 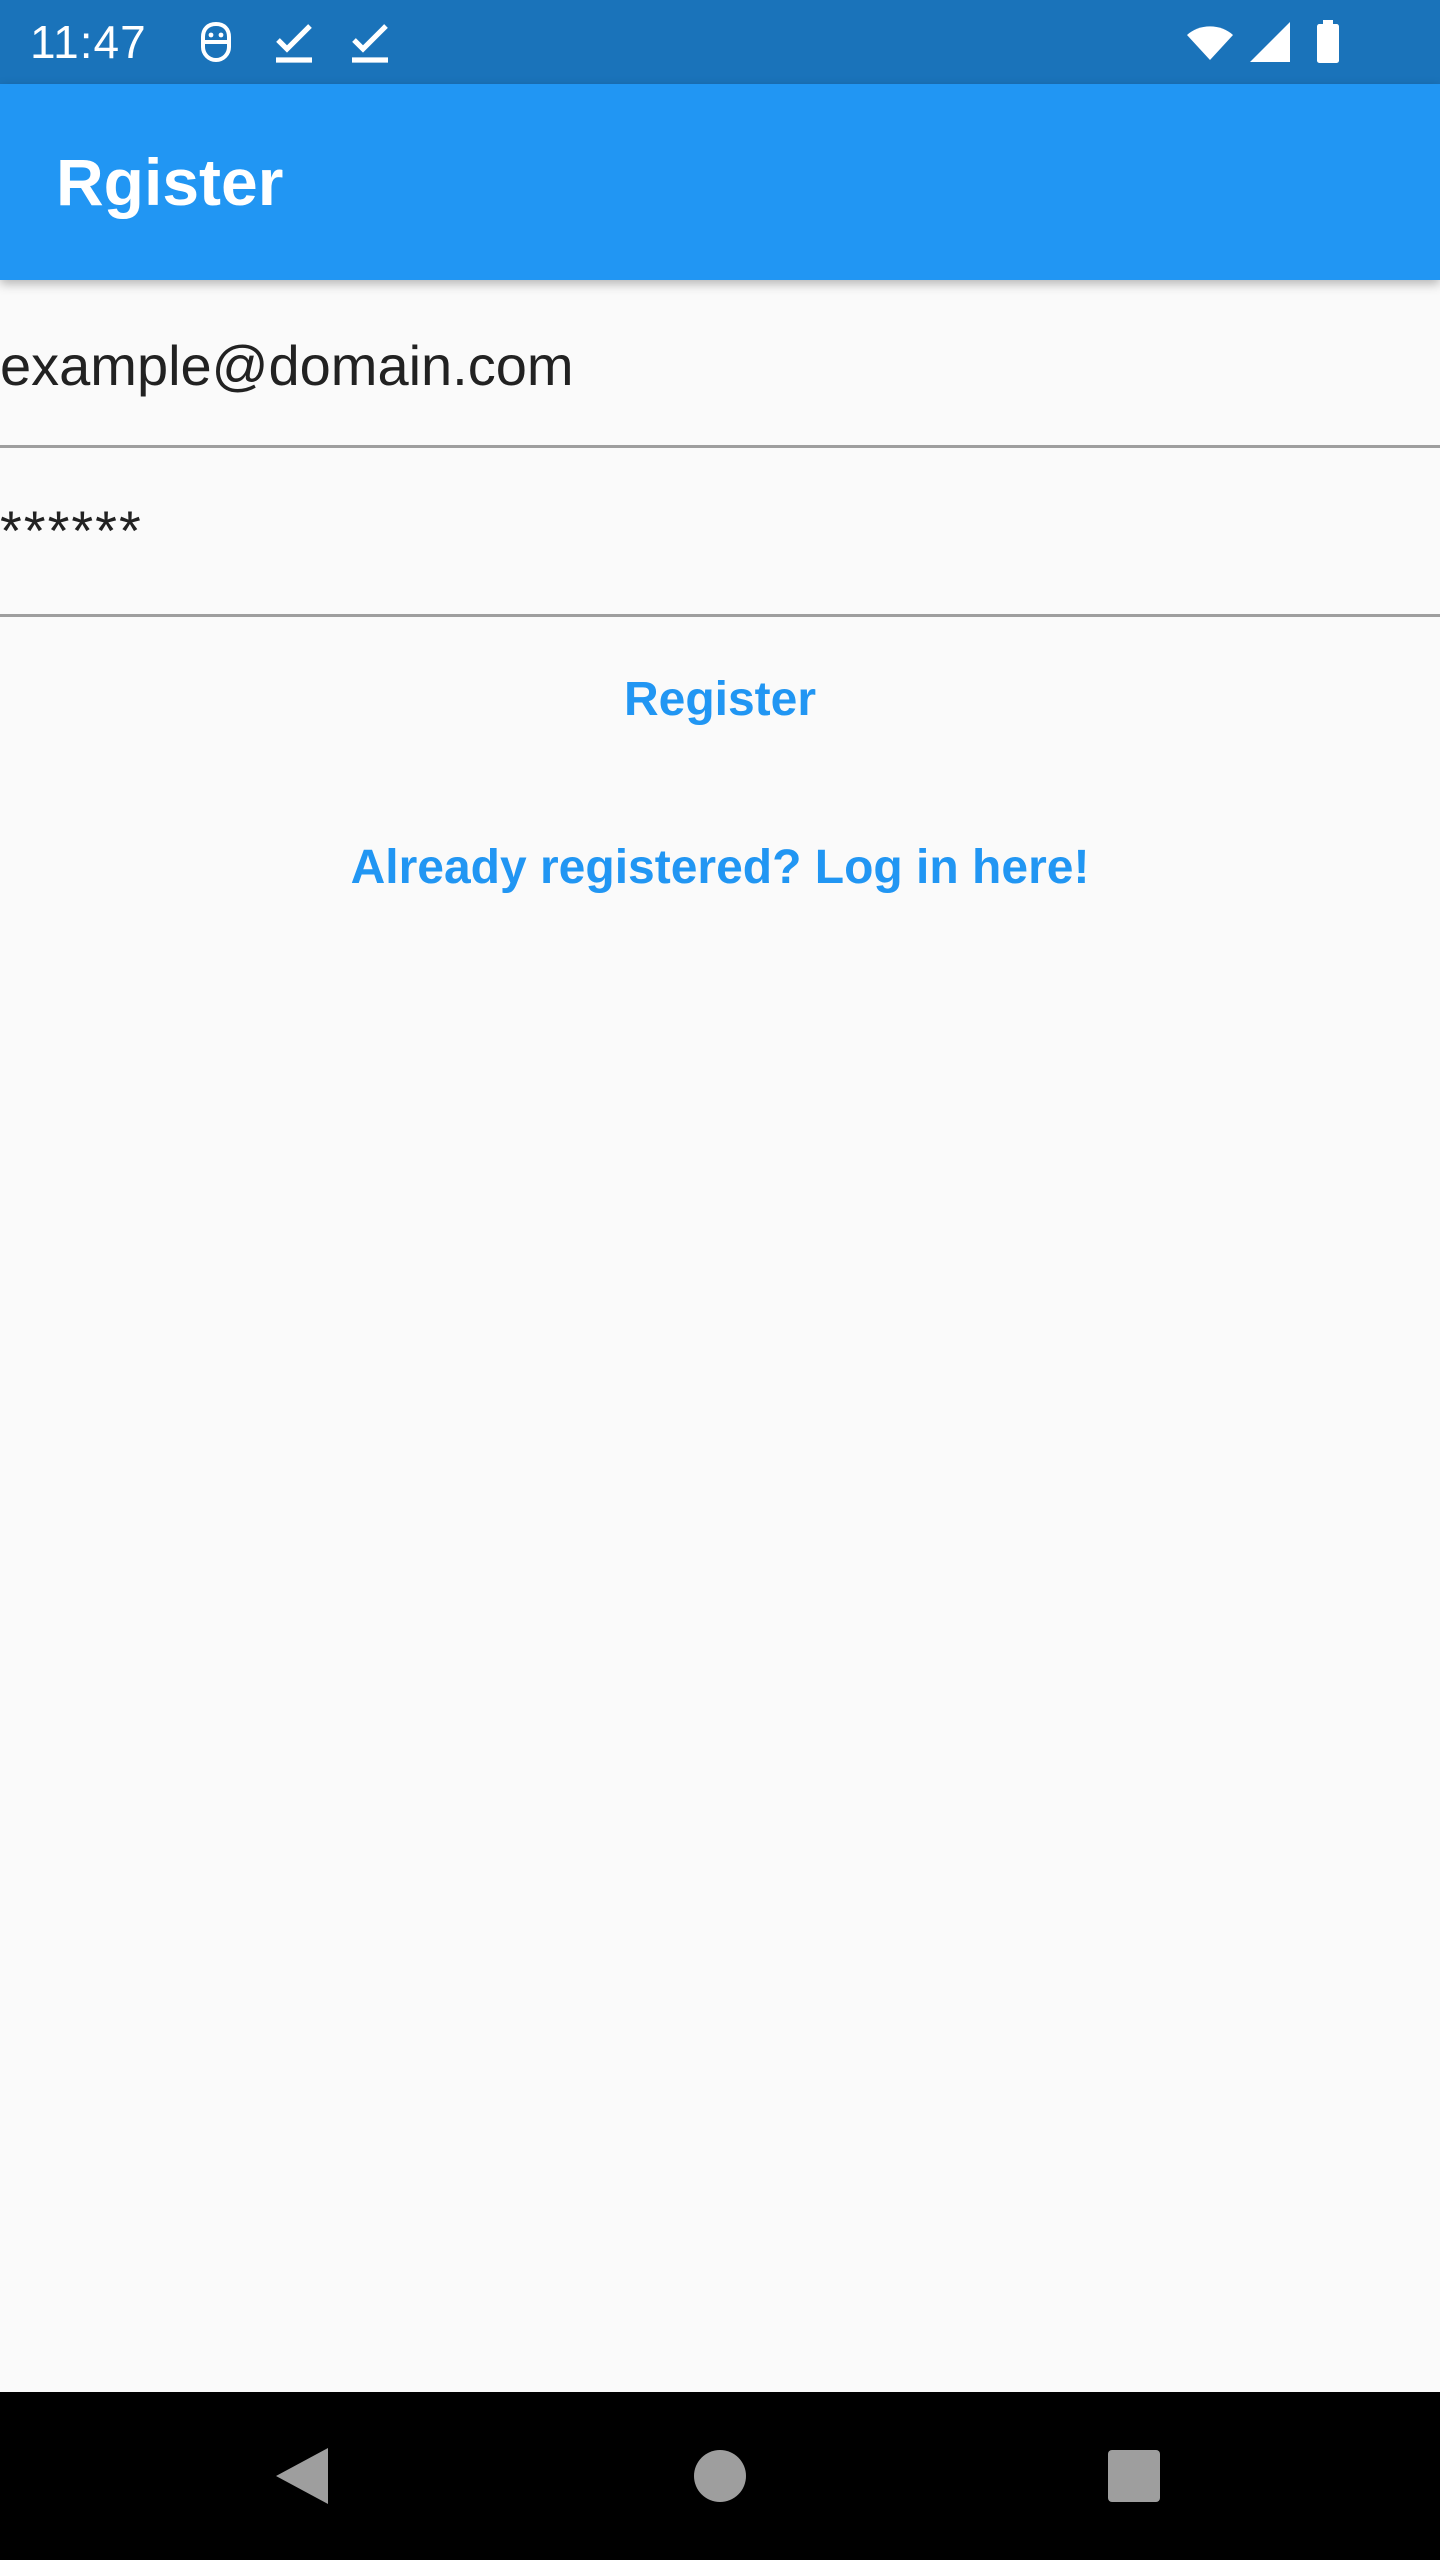 I want to click on email-field, so click(x=720, y=365).